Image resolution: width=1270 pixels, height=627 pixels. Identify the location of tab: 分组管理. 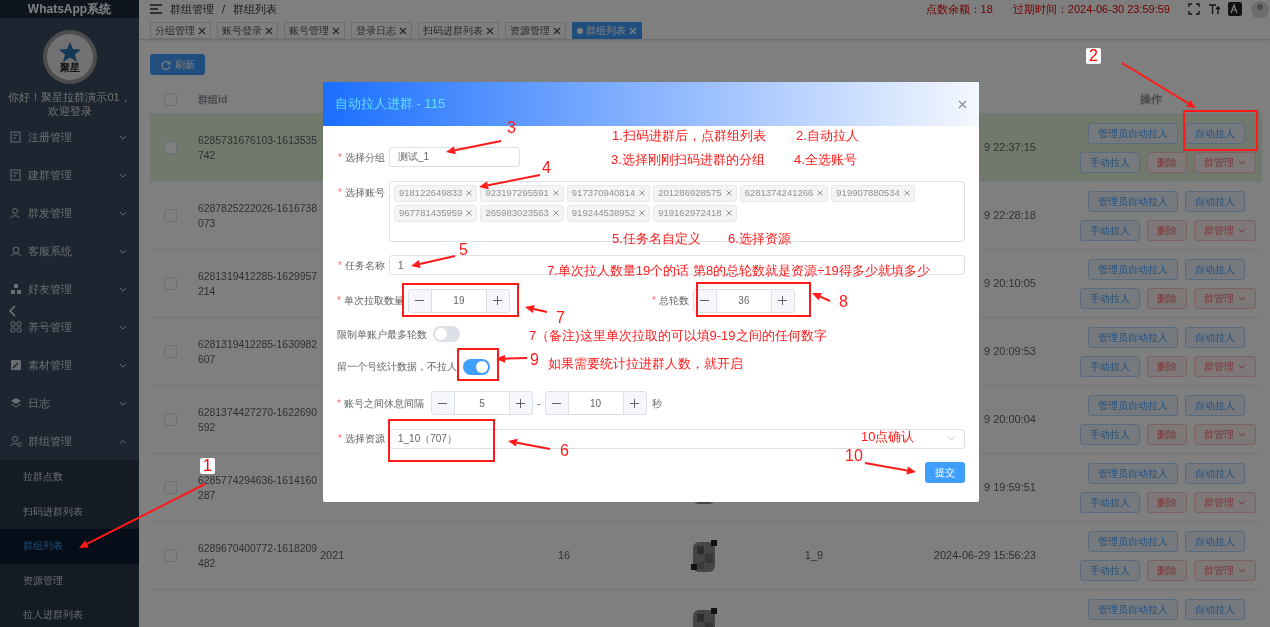
(180, 30).